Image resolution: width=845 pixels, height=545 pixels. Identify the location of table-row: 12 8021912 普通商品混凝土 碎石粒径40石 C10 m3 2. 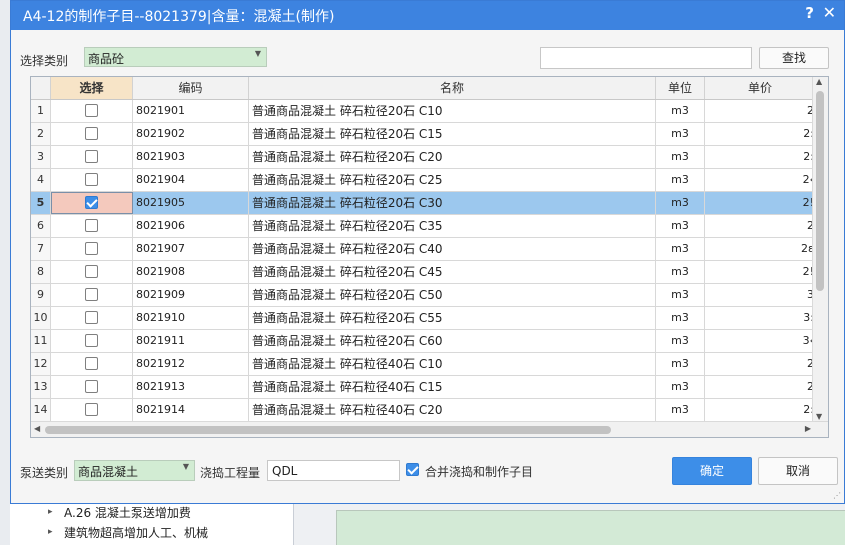
(429, 364).